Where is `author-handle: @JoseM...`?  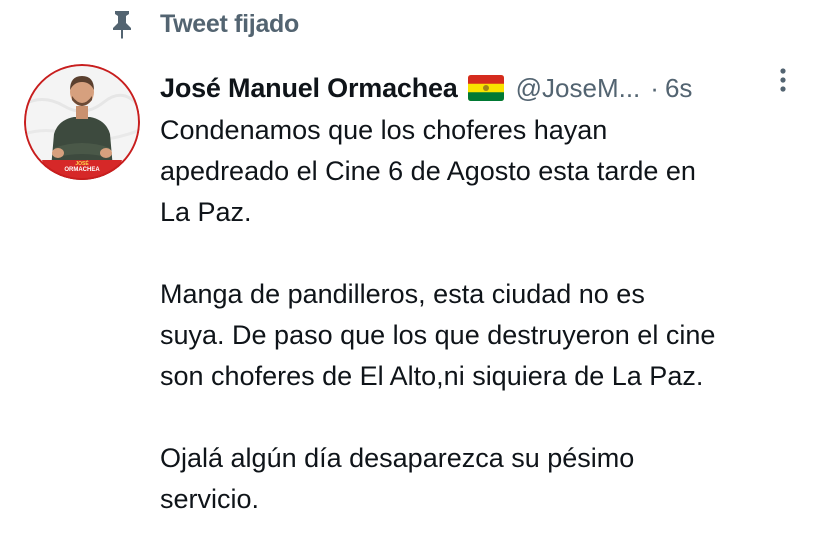 author-handle: @JoseM... is located at coordinates (578, 88).